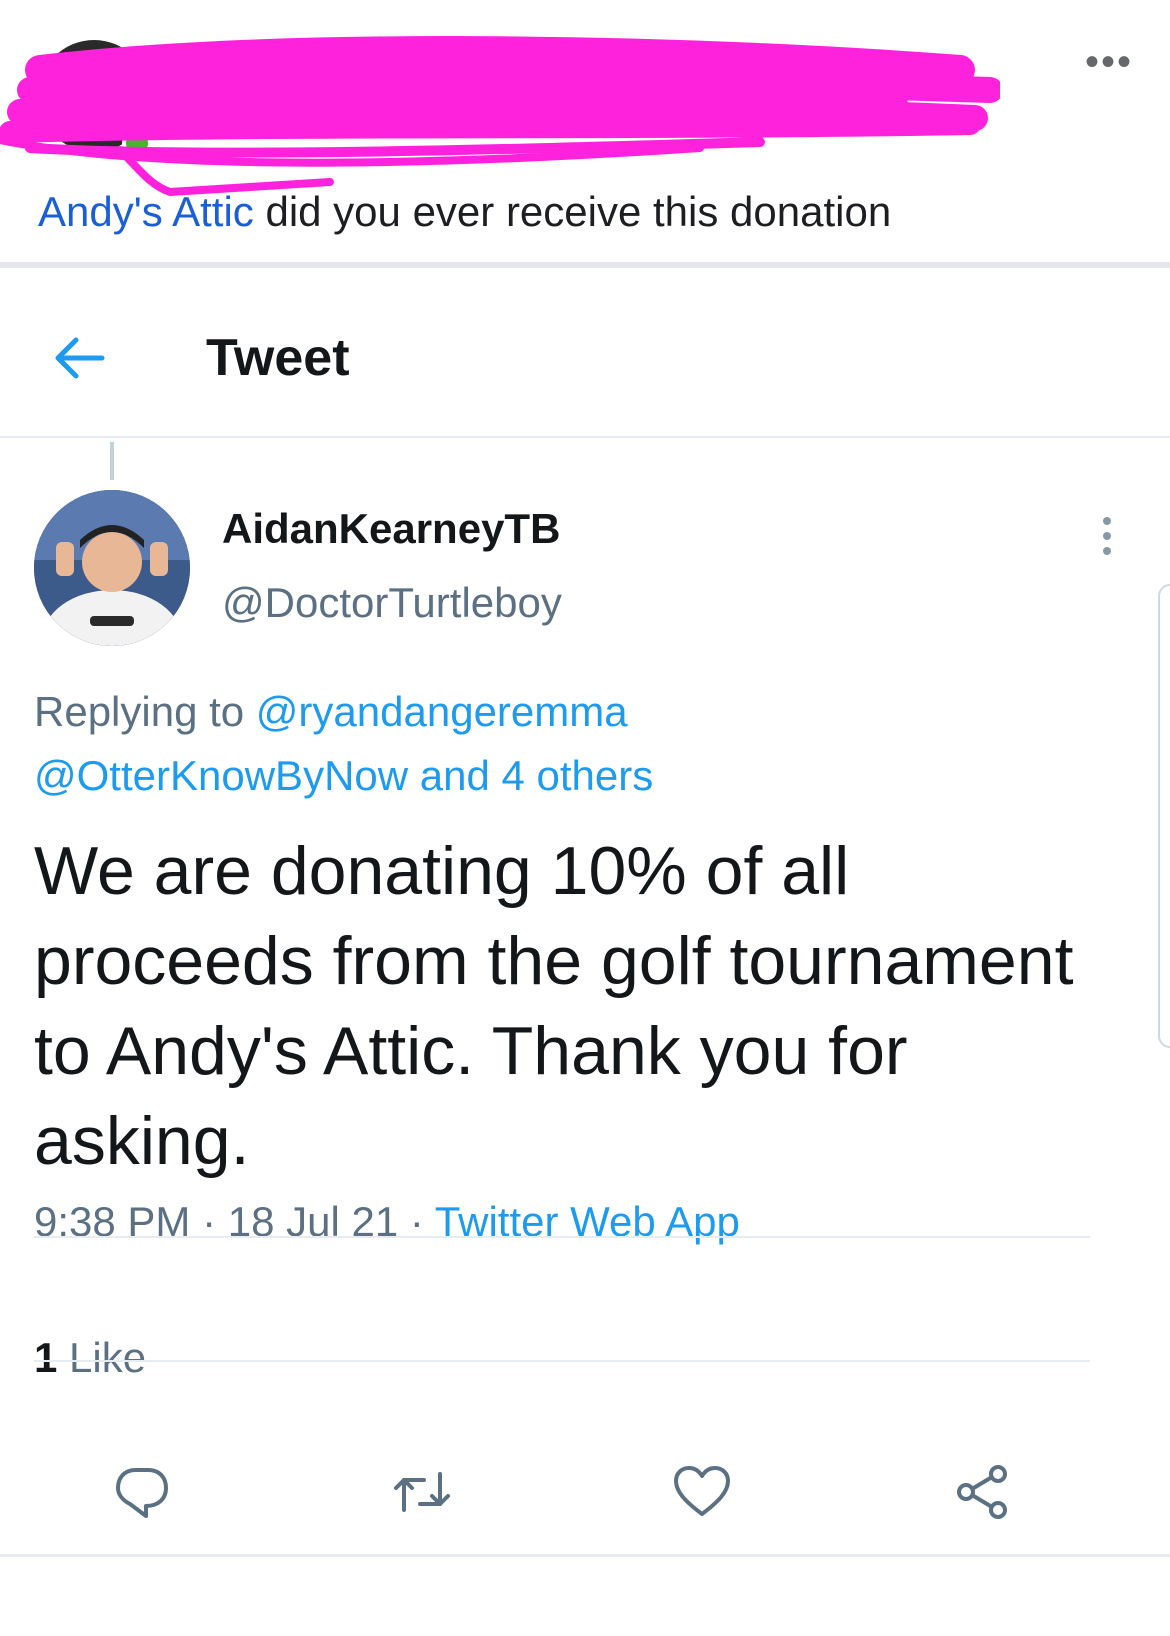  I want to click on scrollbar-edge, so click(1164, 816).